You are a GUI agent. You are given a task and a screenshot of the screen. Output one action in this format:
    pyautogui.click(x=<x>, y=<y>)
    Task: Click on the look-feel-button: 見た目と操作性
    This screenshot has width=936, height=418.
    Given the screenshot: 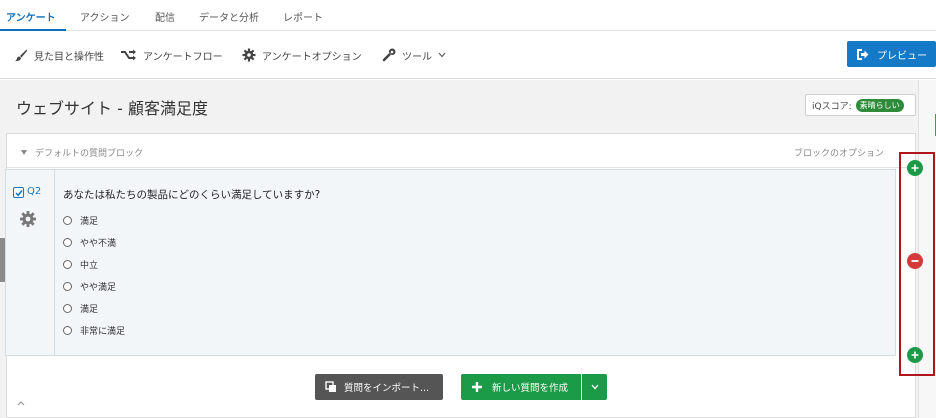 What is the action you would take?
    pyautogui.click(x=59, y=55)
    